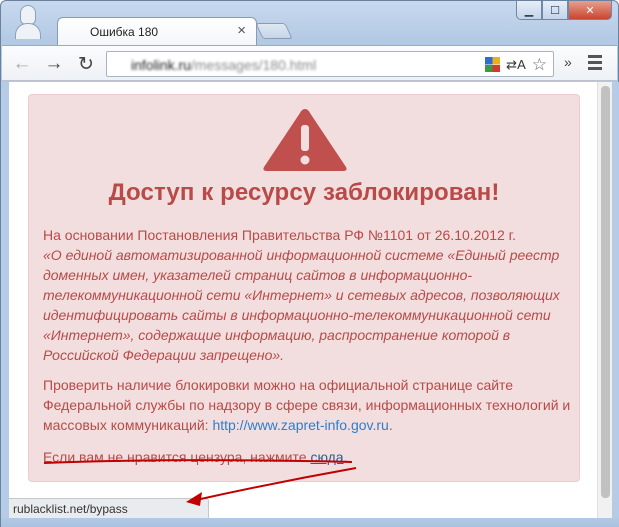 The image size is (619, 527). Describe the element at coordinates (28, 22) in the screenshot. I see `profile-avatar-icon` at that location.